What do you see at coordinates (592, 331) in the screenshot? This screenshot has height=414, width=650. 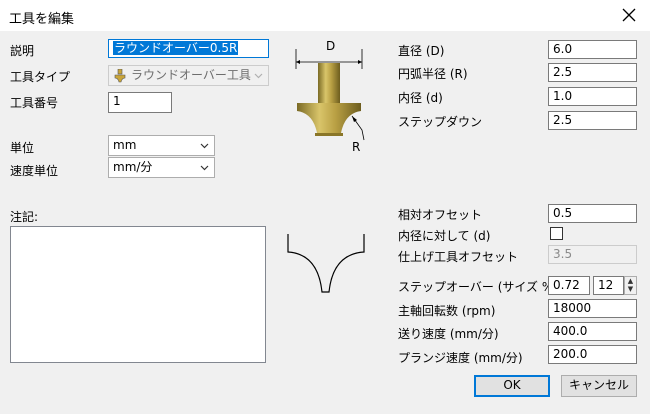 I see `feed-rate-field: 400.0` at bounding box center [592, 331].